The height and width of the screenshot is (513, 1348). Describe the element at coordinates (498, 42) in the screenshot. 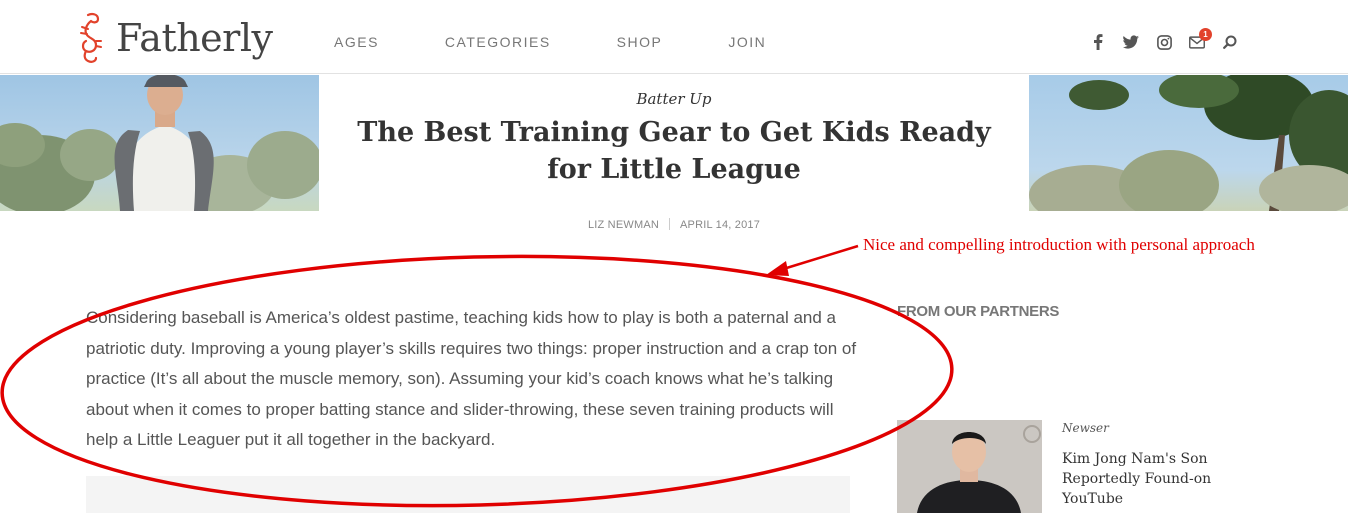

I see `nav-categories: CATEGORIES` at that location.